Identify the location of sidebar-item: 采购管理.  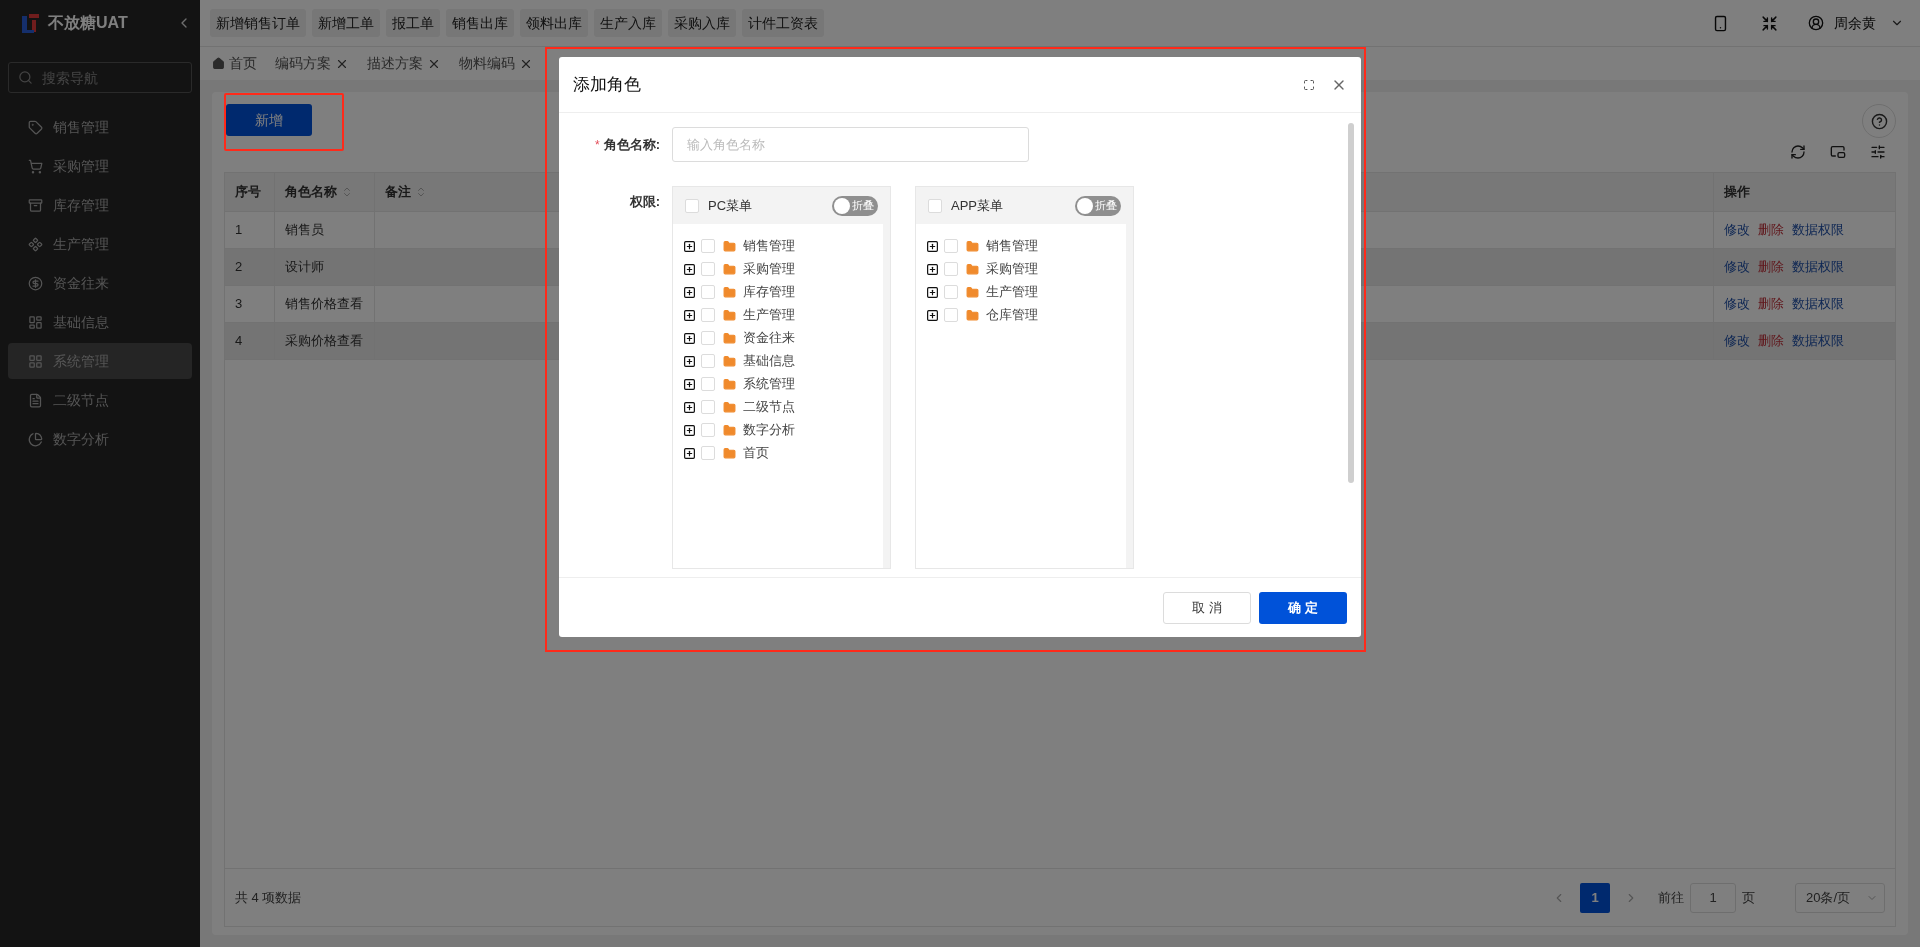
(100, 166).